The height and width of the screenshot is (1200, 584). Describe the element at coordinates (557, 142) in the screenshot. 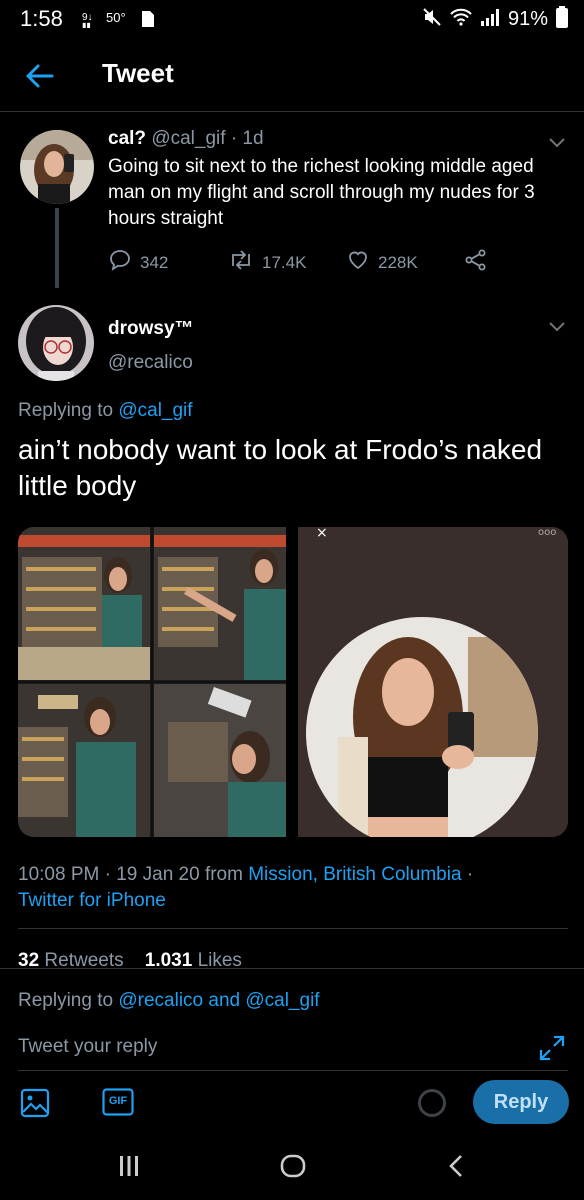

I see `parent-tweet-chevron-down-icon` at that location.